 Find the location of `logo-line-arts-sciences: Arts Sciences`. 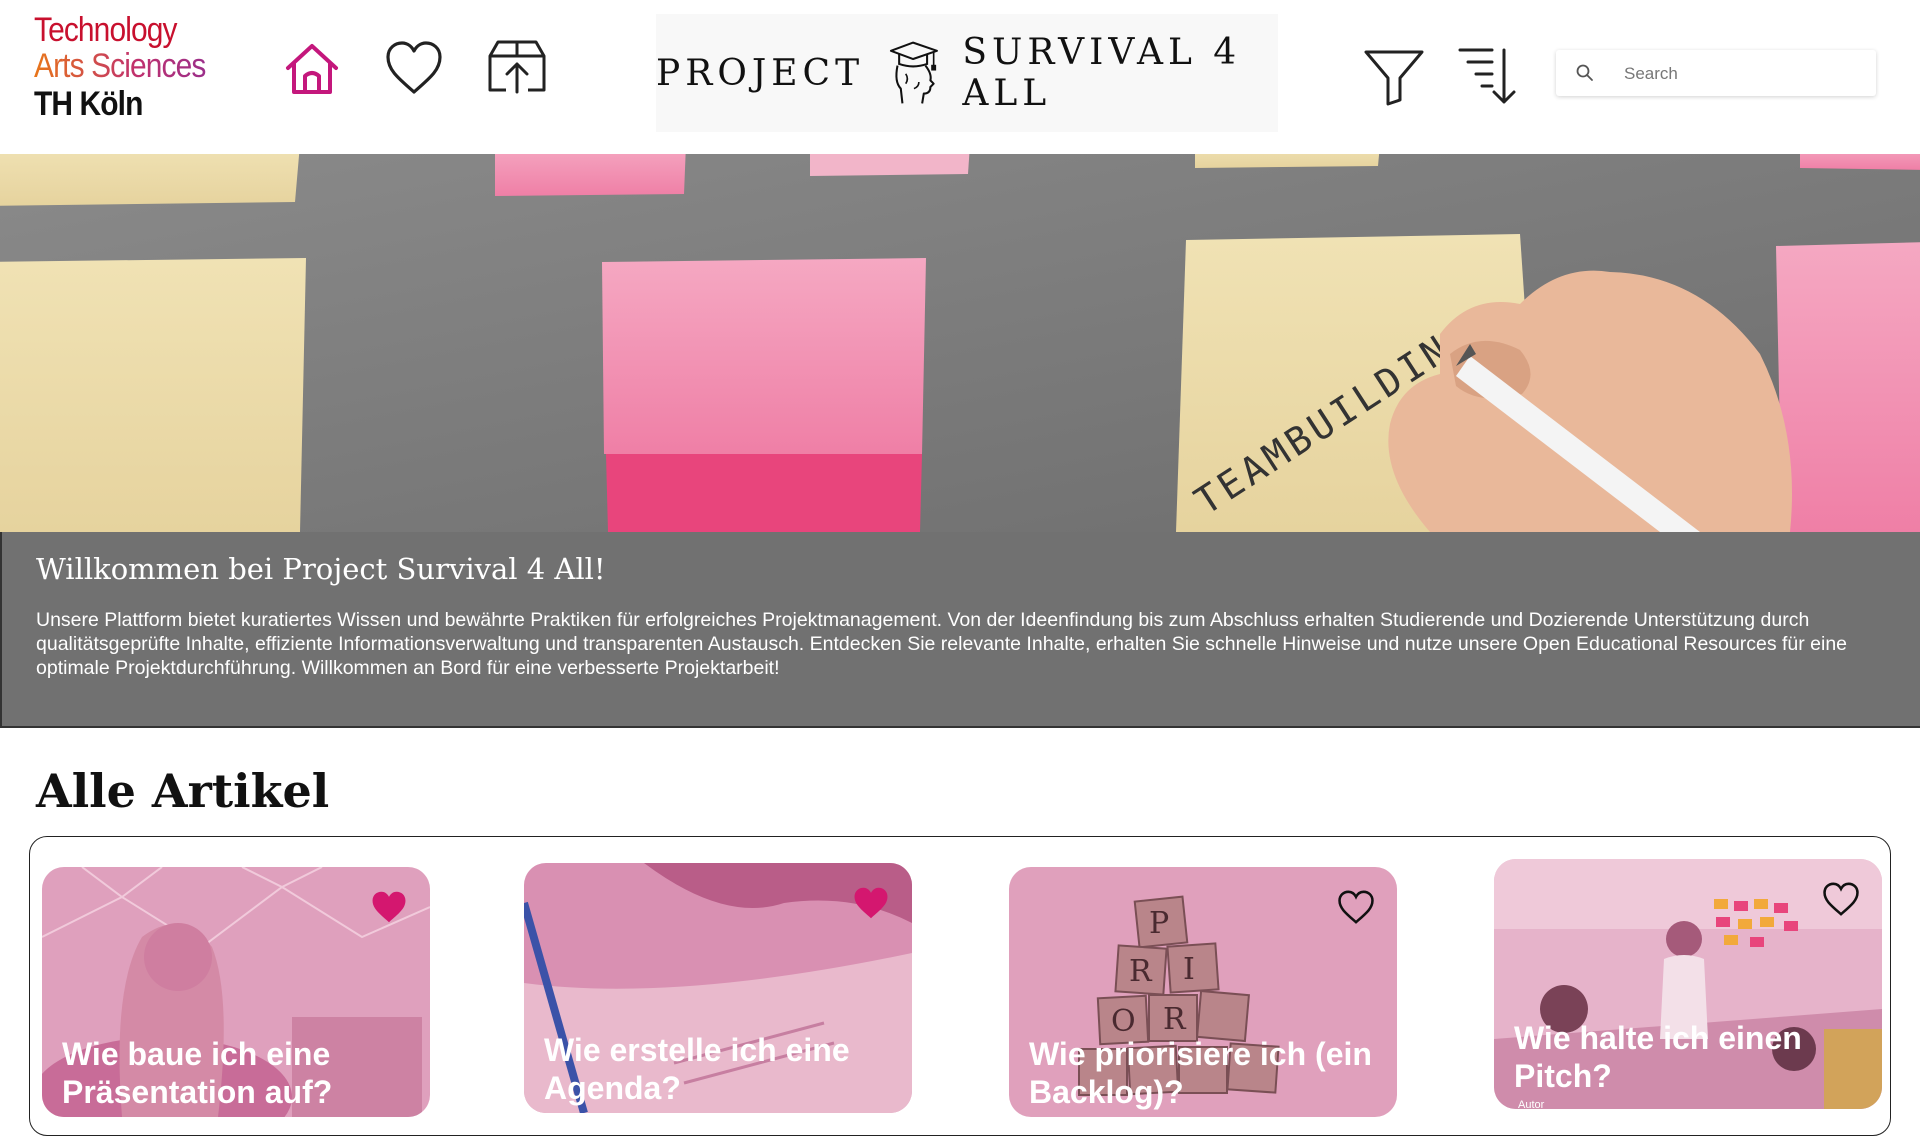

logo-line-arts-sciences: Arts Sciences is located at coordinates (120, 66).